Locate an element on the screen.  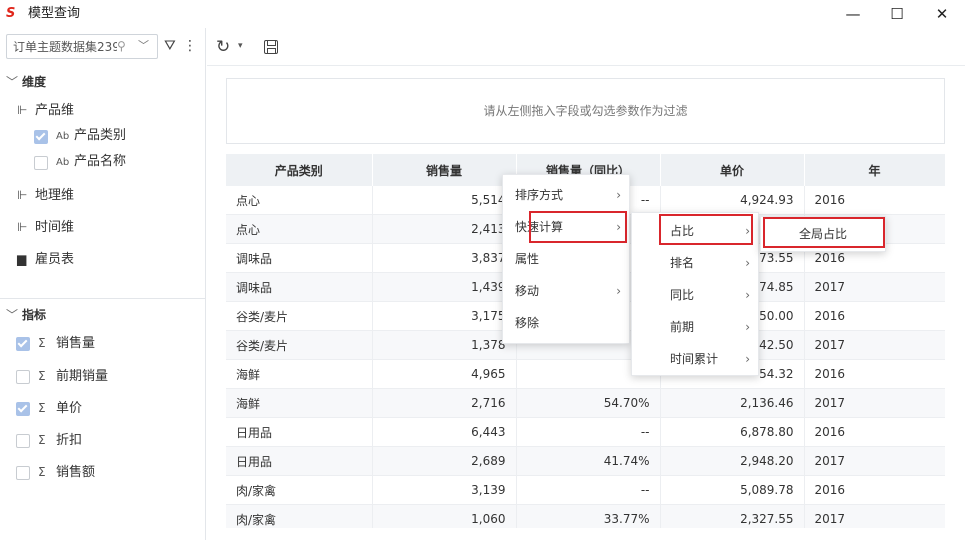
checkbox-sales-amount is located at coordinates (23, 473).